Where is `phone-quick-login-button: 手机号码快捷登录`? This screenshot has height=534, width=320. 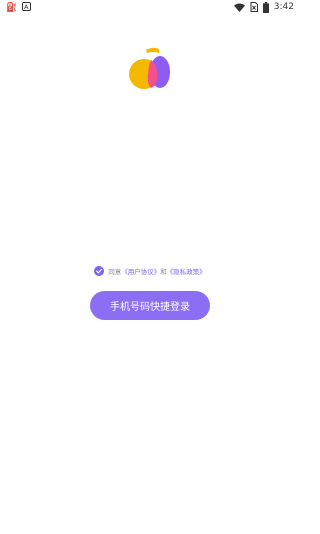 phone-quick-login-button: 手机号码快捷登录 is located at coordinates (150, 305).